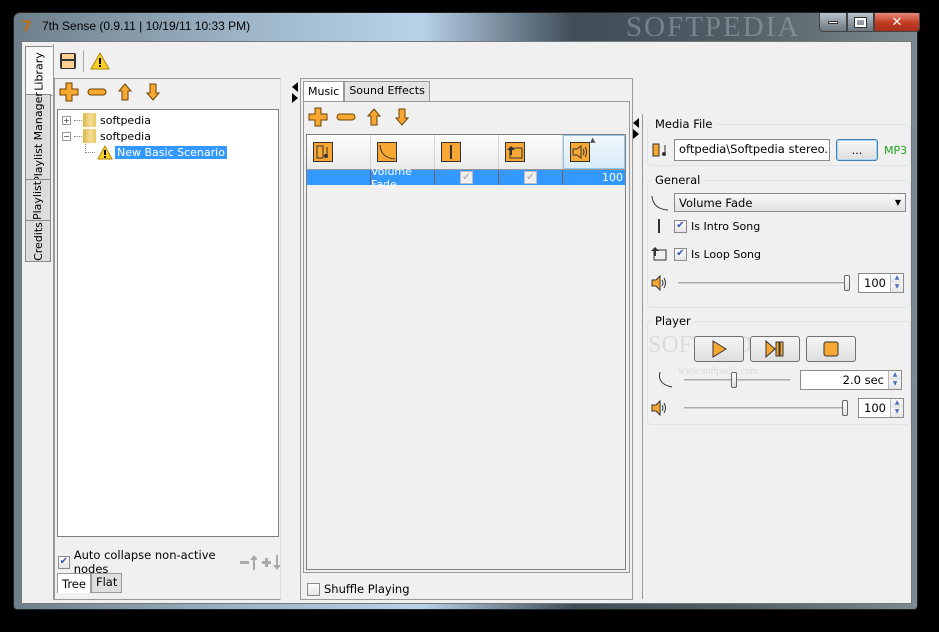 This screenshot has height=632, width=939. Describe the element at coordinates (38, 200) in the screenshot. I see `tab-playlist: Playlist` at that location.